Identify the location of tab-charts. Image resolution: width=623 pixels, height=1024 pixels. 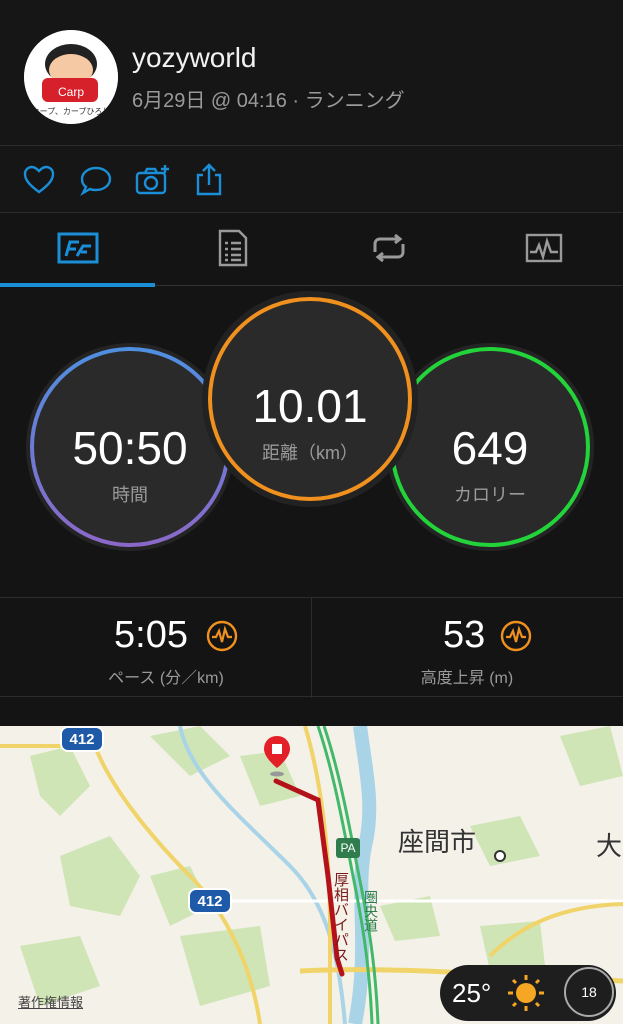
(543, 250).